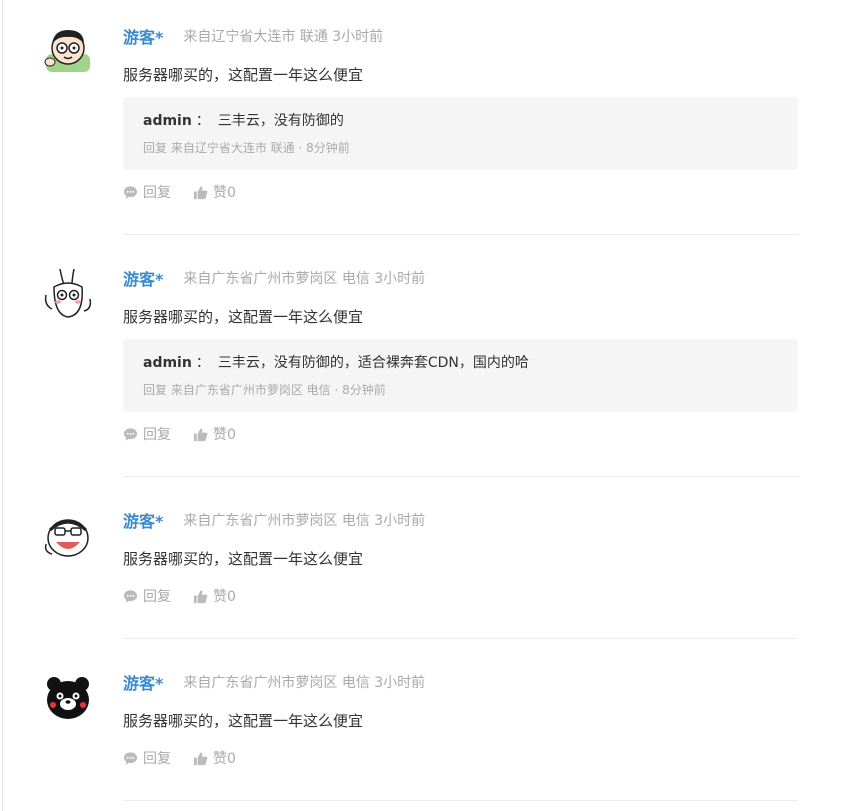 This screenshot has height=811, width=848. I want to click on page-left-border, so click(2, 405).